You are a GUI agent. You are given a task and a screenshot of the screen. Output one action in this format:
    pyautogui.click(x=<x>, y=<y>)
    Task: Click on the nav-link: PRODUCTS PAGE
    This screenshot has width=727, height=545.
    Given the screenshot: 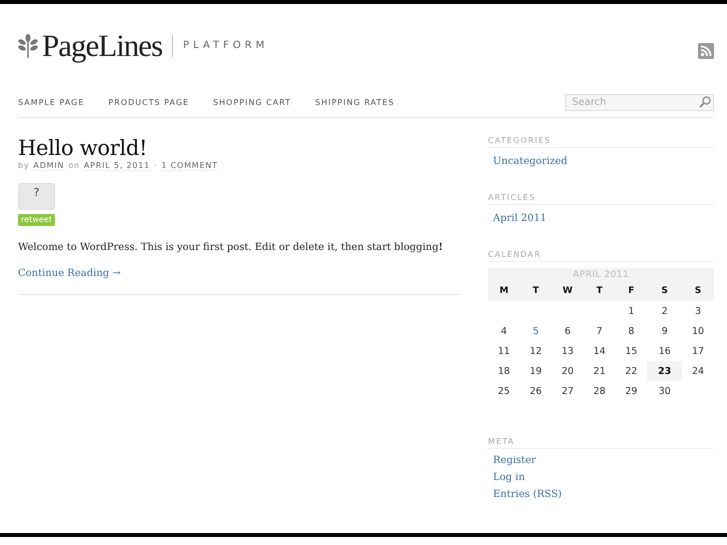 What is the action you would take?
    pyautogui.click(x=149, y=102)
    